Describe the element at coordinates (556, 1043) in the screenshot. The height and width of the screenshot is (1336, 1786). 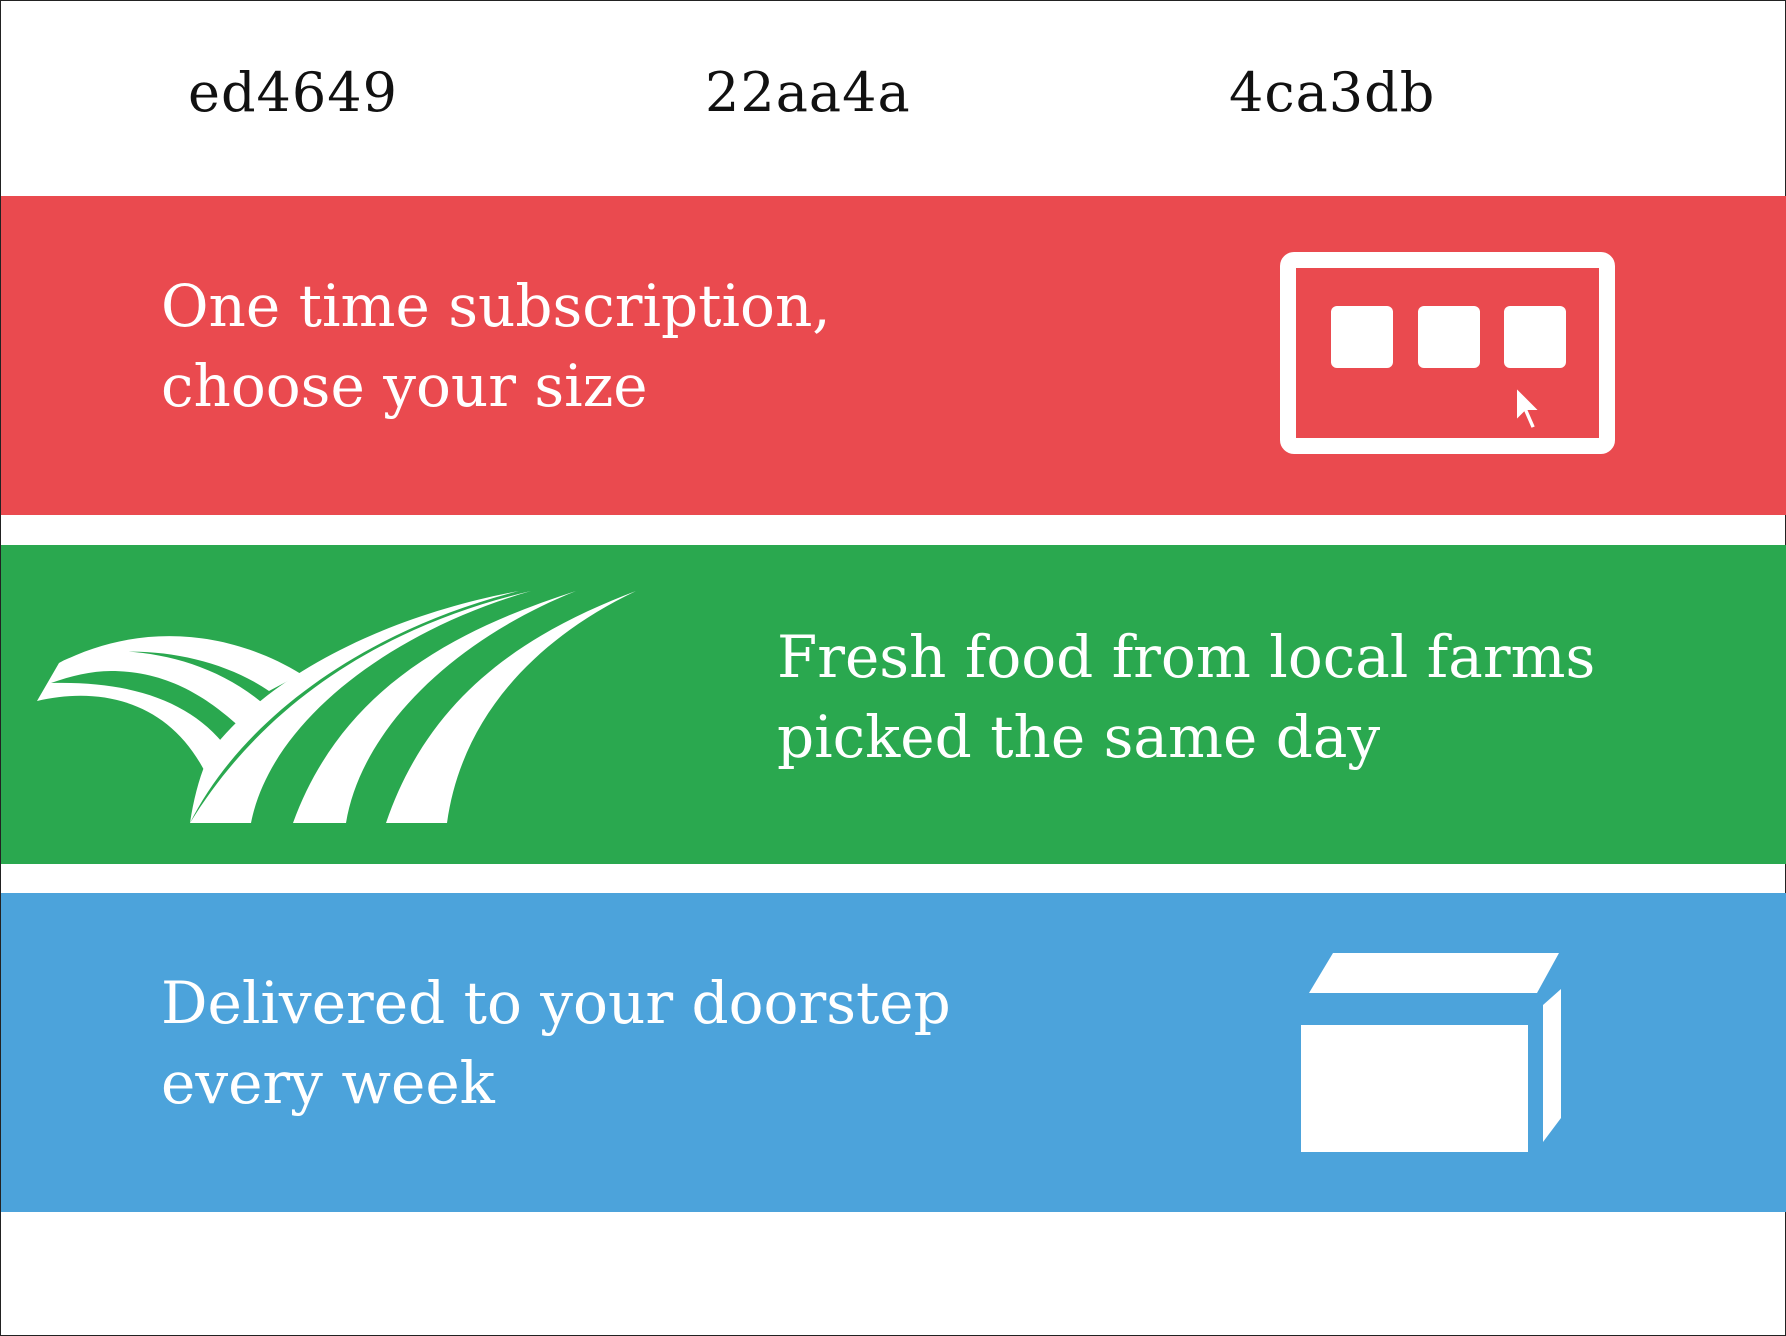
I see `delivery-text: Delivered to your doorstep every week` at that location.